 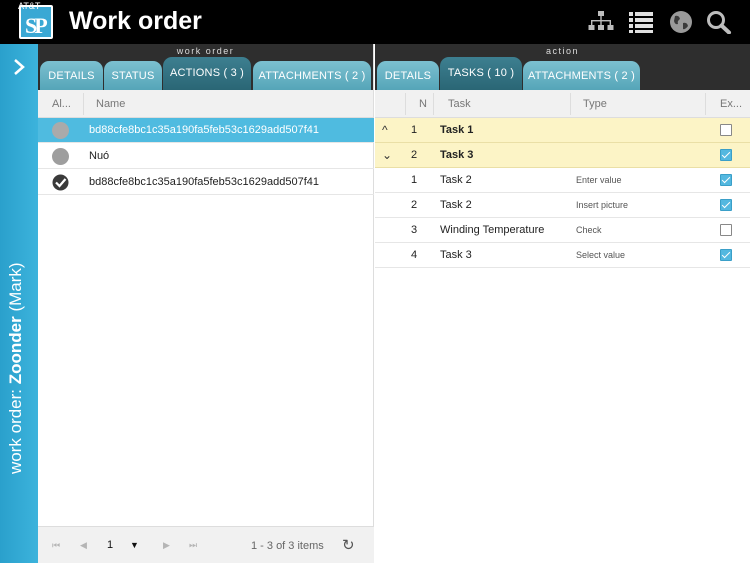 What do you see at coordinates (562, 51) in the screenshot?
I see `action-caption: action` at bounding box center [562, 51].